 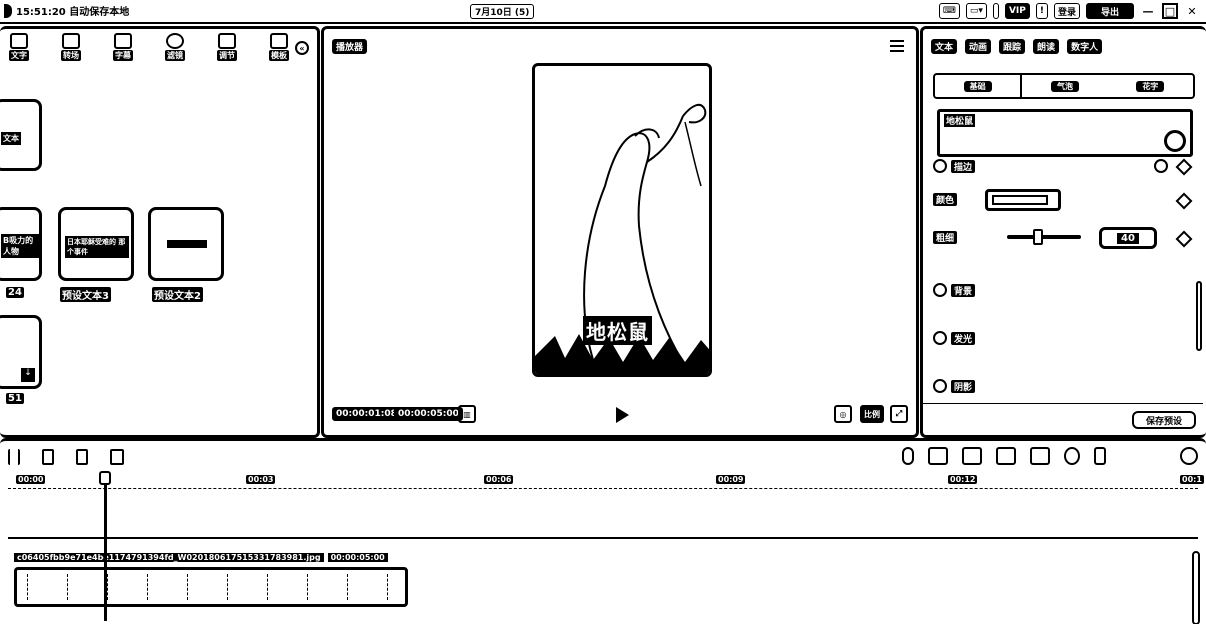 I want to click on inspector-tabs: 文本 动画 跟踪 朗读 数字人, so click(x=1017, y=46).